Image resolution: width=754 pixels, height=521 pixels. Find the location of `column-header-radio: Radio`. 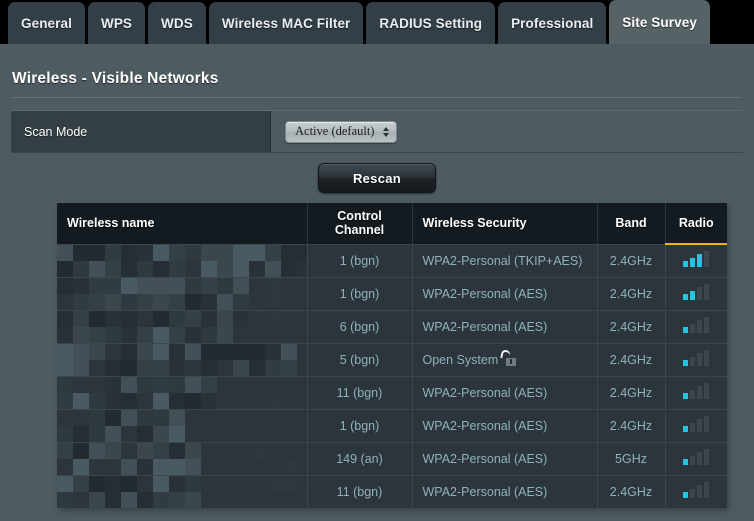

column-header-radio: Radio is located at coordinates (696, 224).